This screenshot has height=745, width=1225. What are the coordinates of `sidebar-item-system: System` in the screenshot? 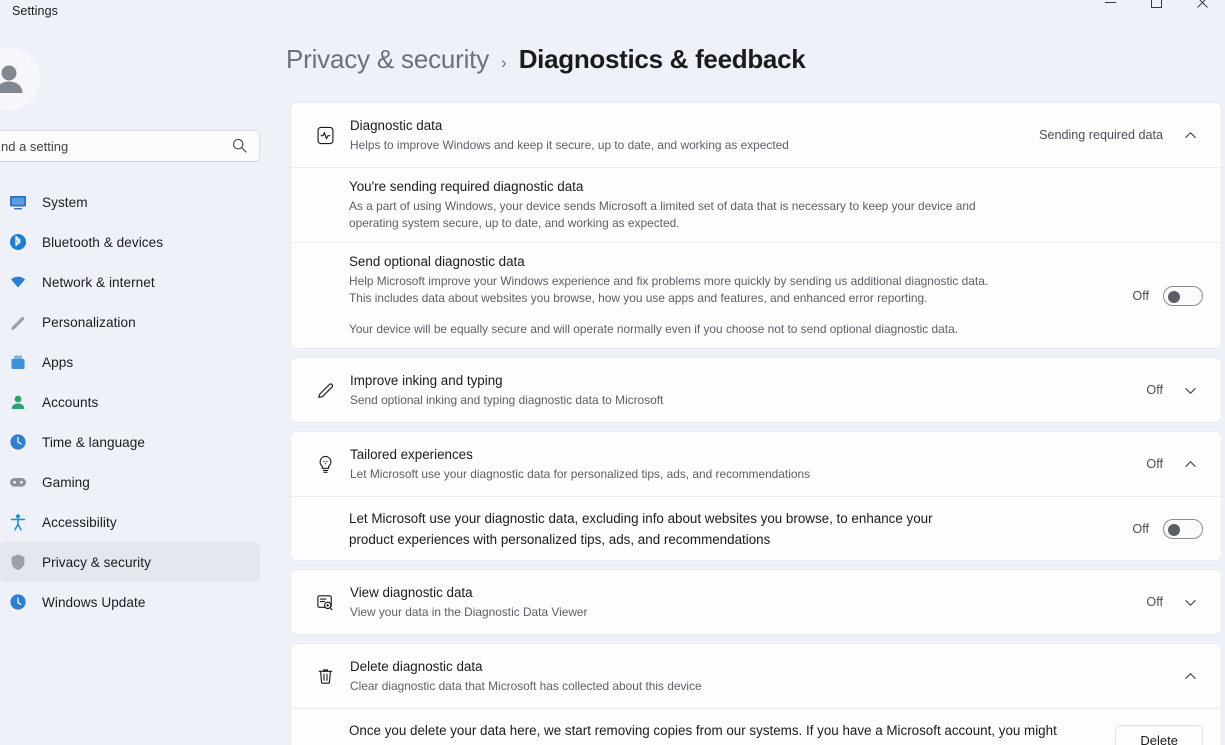 It's located at (130, 202).